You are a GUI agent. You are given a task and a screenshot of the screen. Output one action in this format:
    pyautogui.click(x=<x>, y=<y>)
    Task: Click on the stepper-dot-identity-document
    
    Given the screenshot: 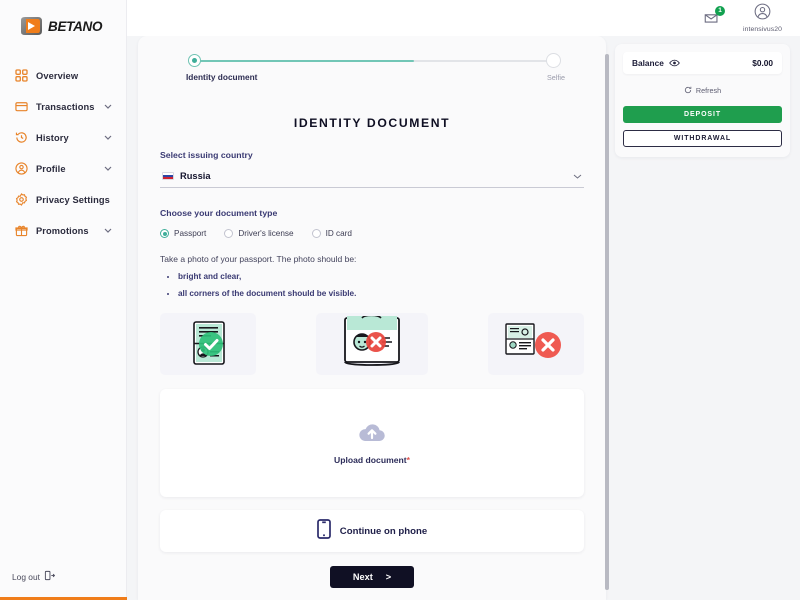 What is the action you would take?
    pyautogui.click(x=194, y=60)
    